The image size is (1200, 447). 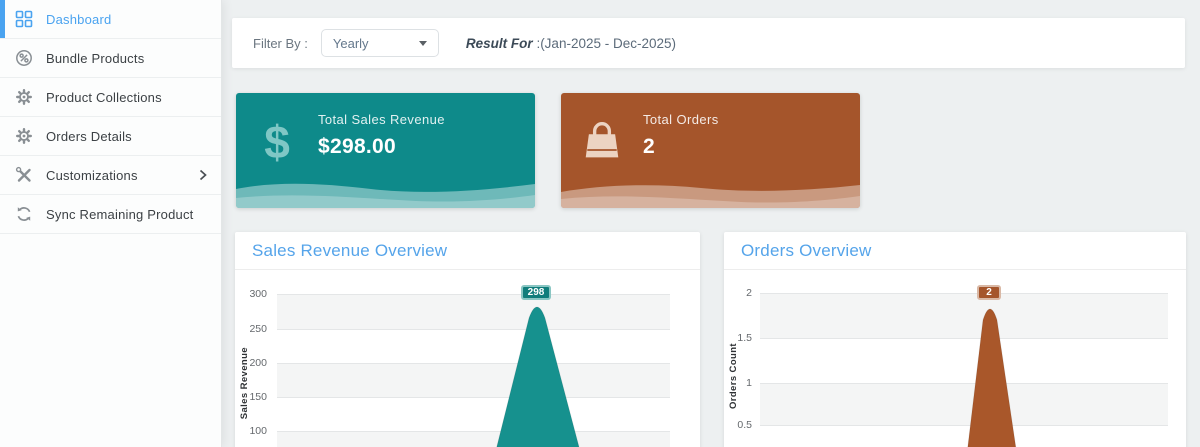 I want to click on sidebar-item-label: Bundle Products, so click(x=95, y=58).